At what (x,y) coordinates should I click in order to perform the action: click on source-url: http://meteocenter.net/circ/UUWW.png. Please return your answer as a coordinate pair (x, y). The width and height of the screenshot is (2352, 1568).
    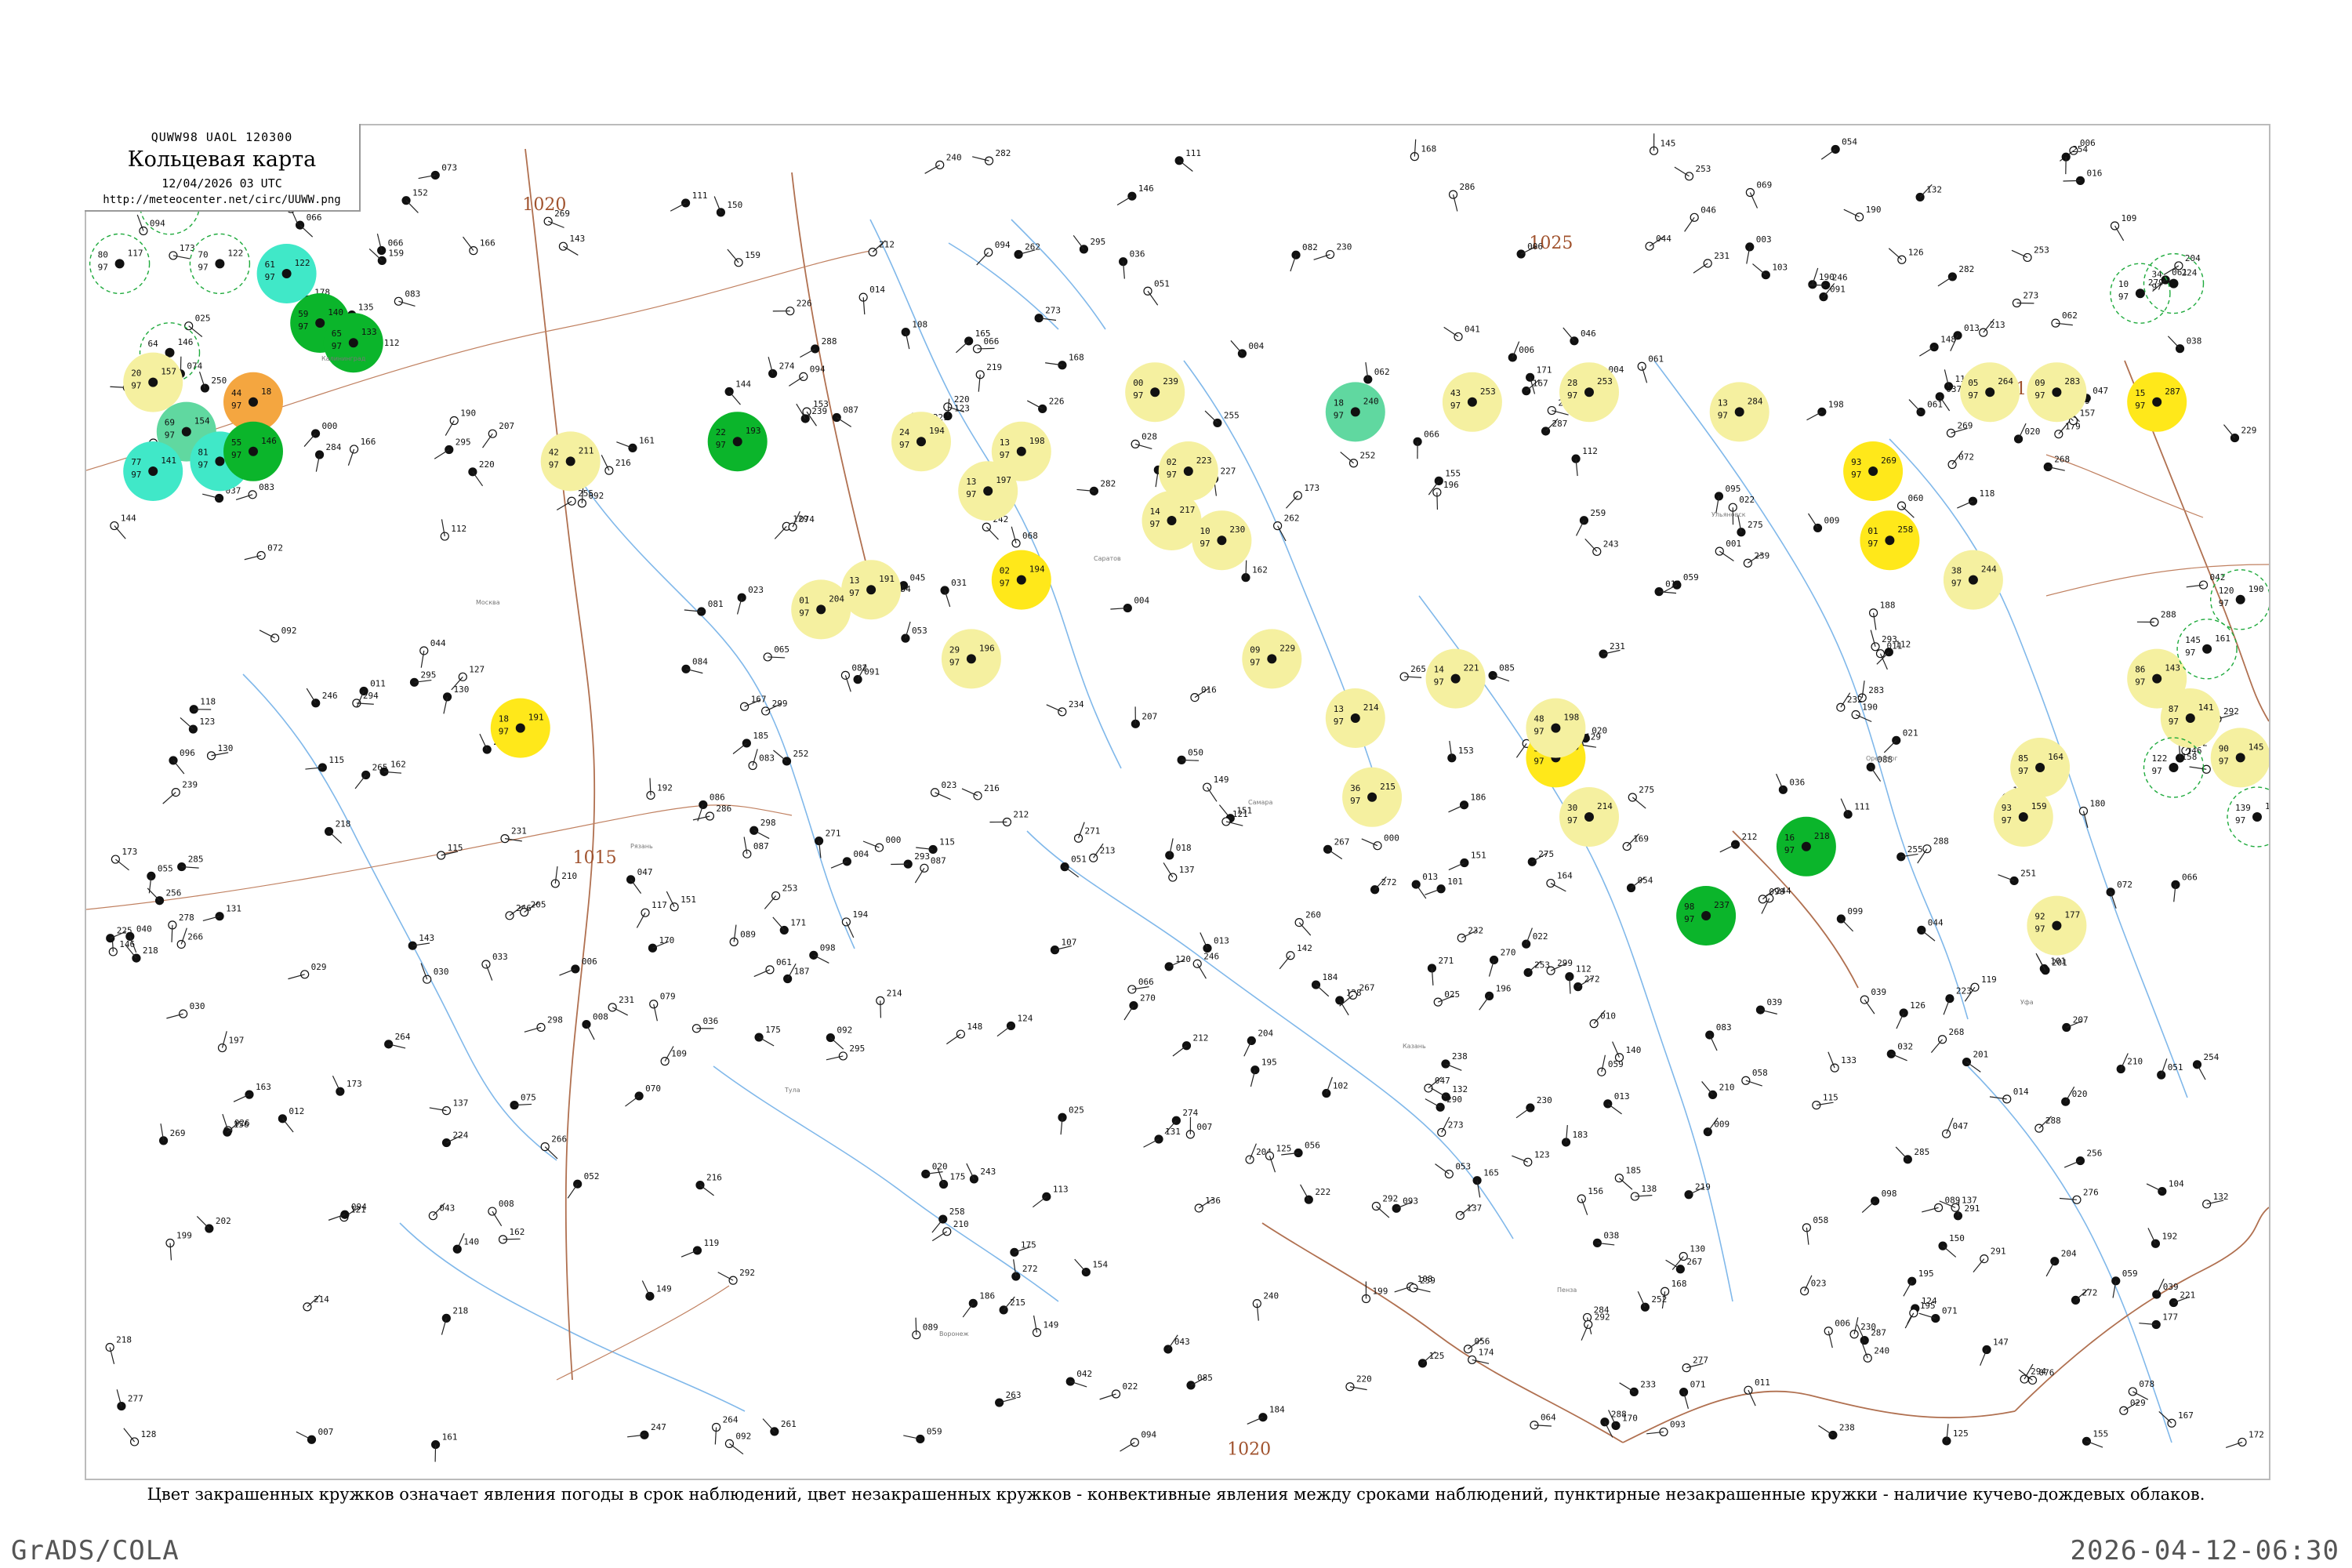
    Looking at the image, I should click on (222, 200).